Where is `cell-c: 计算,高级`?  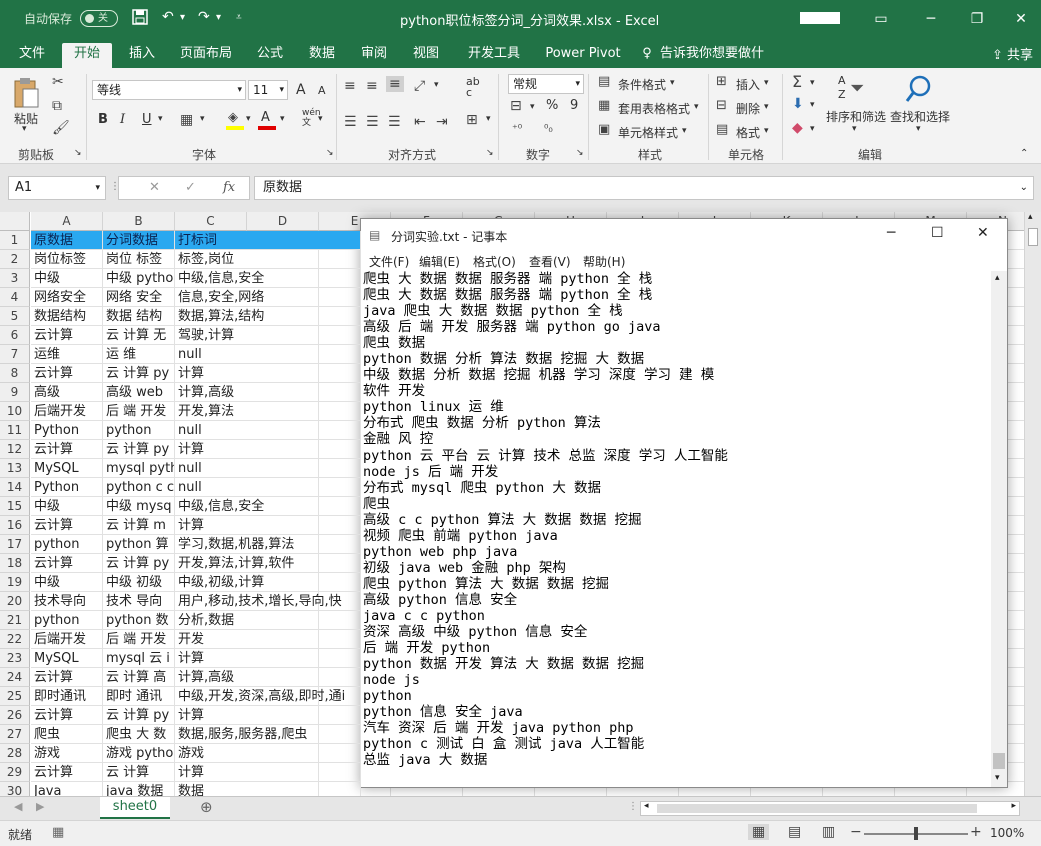 cell-c: 计算,高级 is located at coordinates (268, 677).